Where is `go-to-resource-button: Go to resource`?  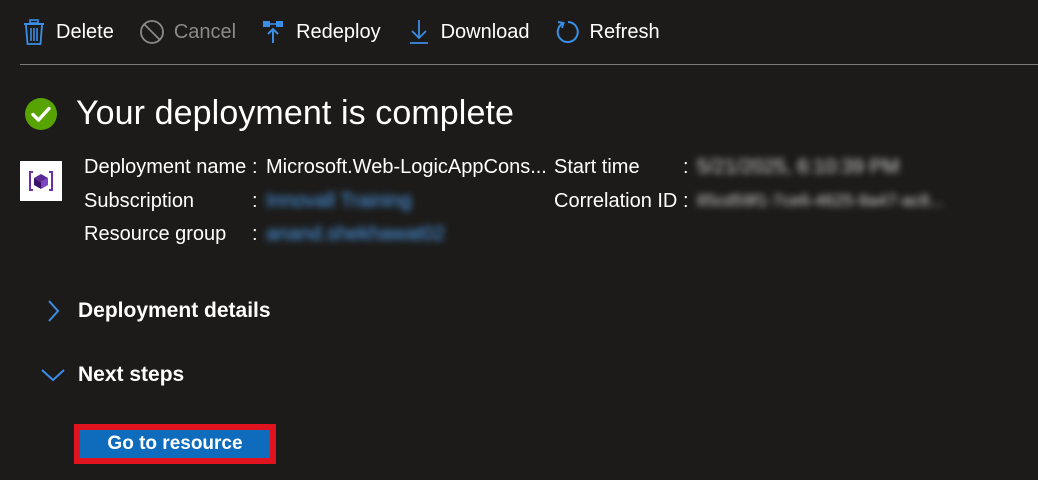
go-to-resource-button: Go to resource is located at coordinates (175, 444).